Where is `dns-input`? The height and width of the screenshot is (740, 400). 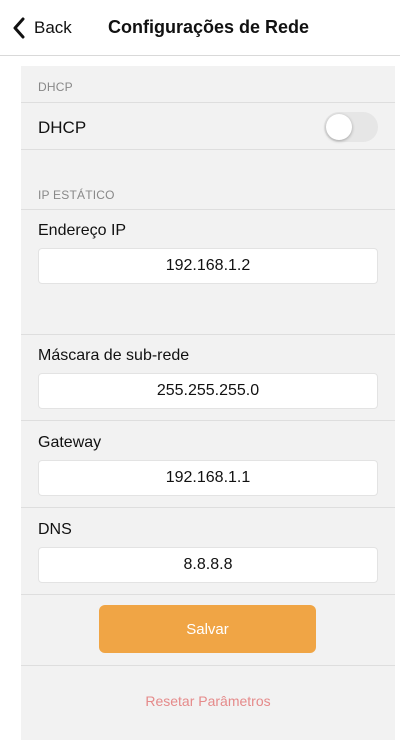 dns-input is located at coordinates (208, 565).